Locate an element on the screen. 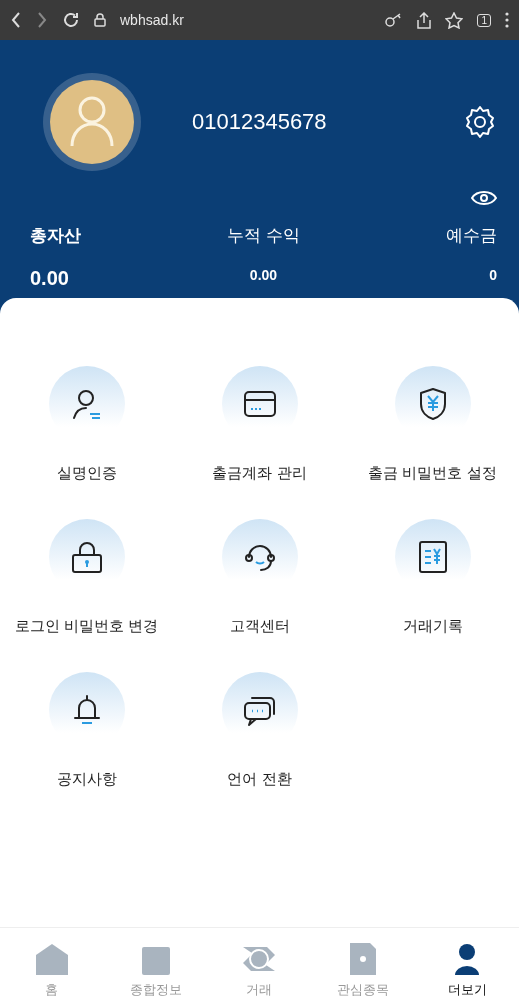 The image size is (519, 1003). forward-icon is located at coordinates (42, 20).